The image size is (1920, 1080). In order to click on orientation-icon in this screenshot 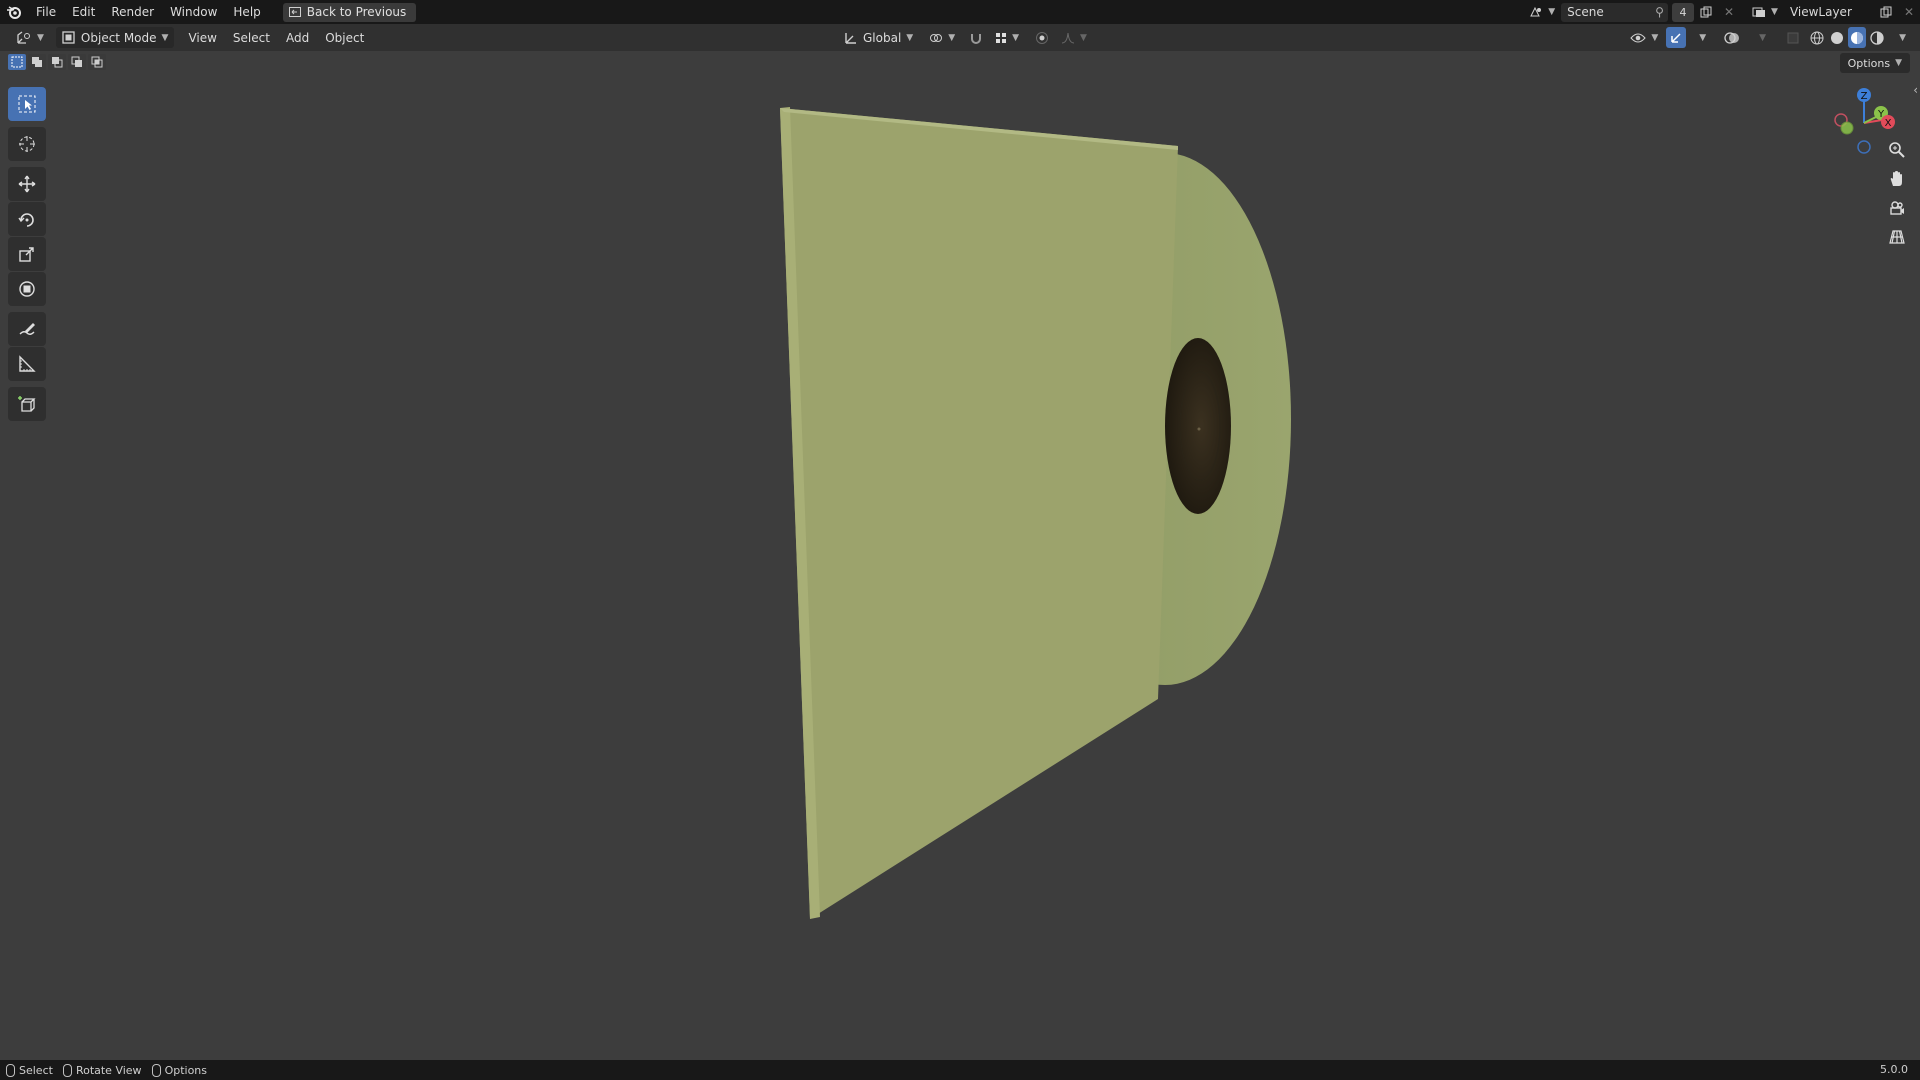, I will do `click(851, 38)`.